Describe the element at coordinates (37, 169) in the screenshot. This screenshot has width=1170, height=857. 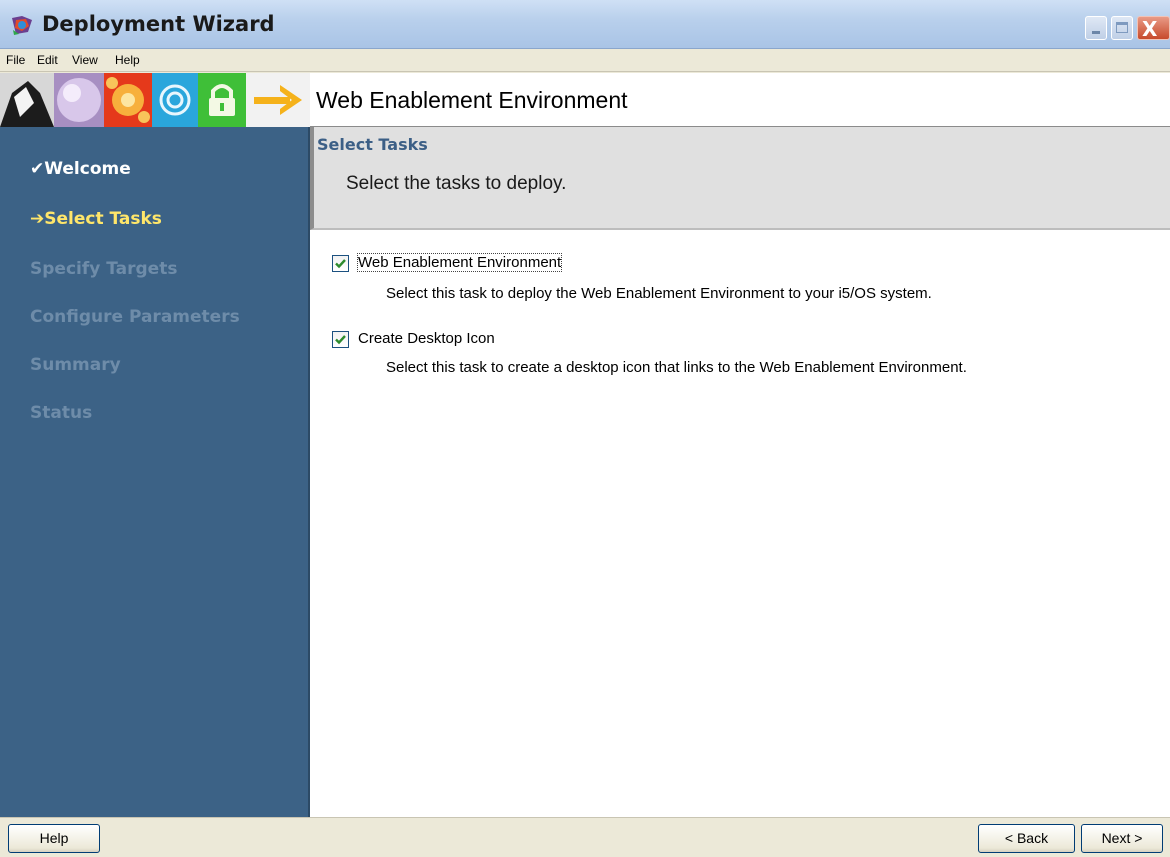
I see `checkmark-icon: ✔` at that location.